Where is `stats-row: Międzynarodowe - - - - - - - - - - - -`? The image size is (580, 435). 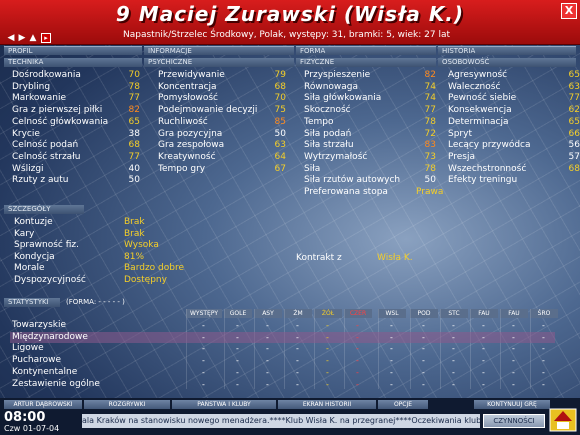 stats-row: Międzynarodowe - - - - - - - - - - - - is located at coordinates (282, 337).